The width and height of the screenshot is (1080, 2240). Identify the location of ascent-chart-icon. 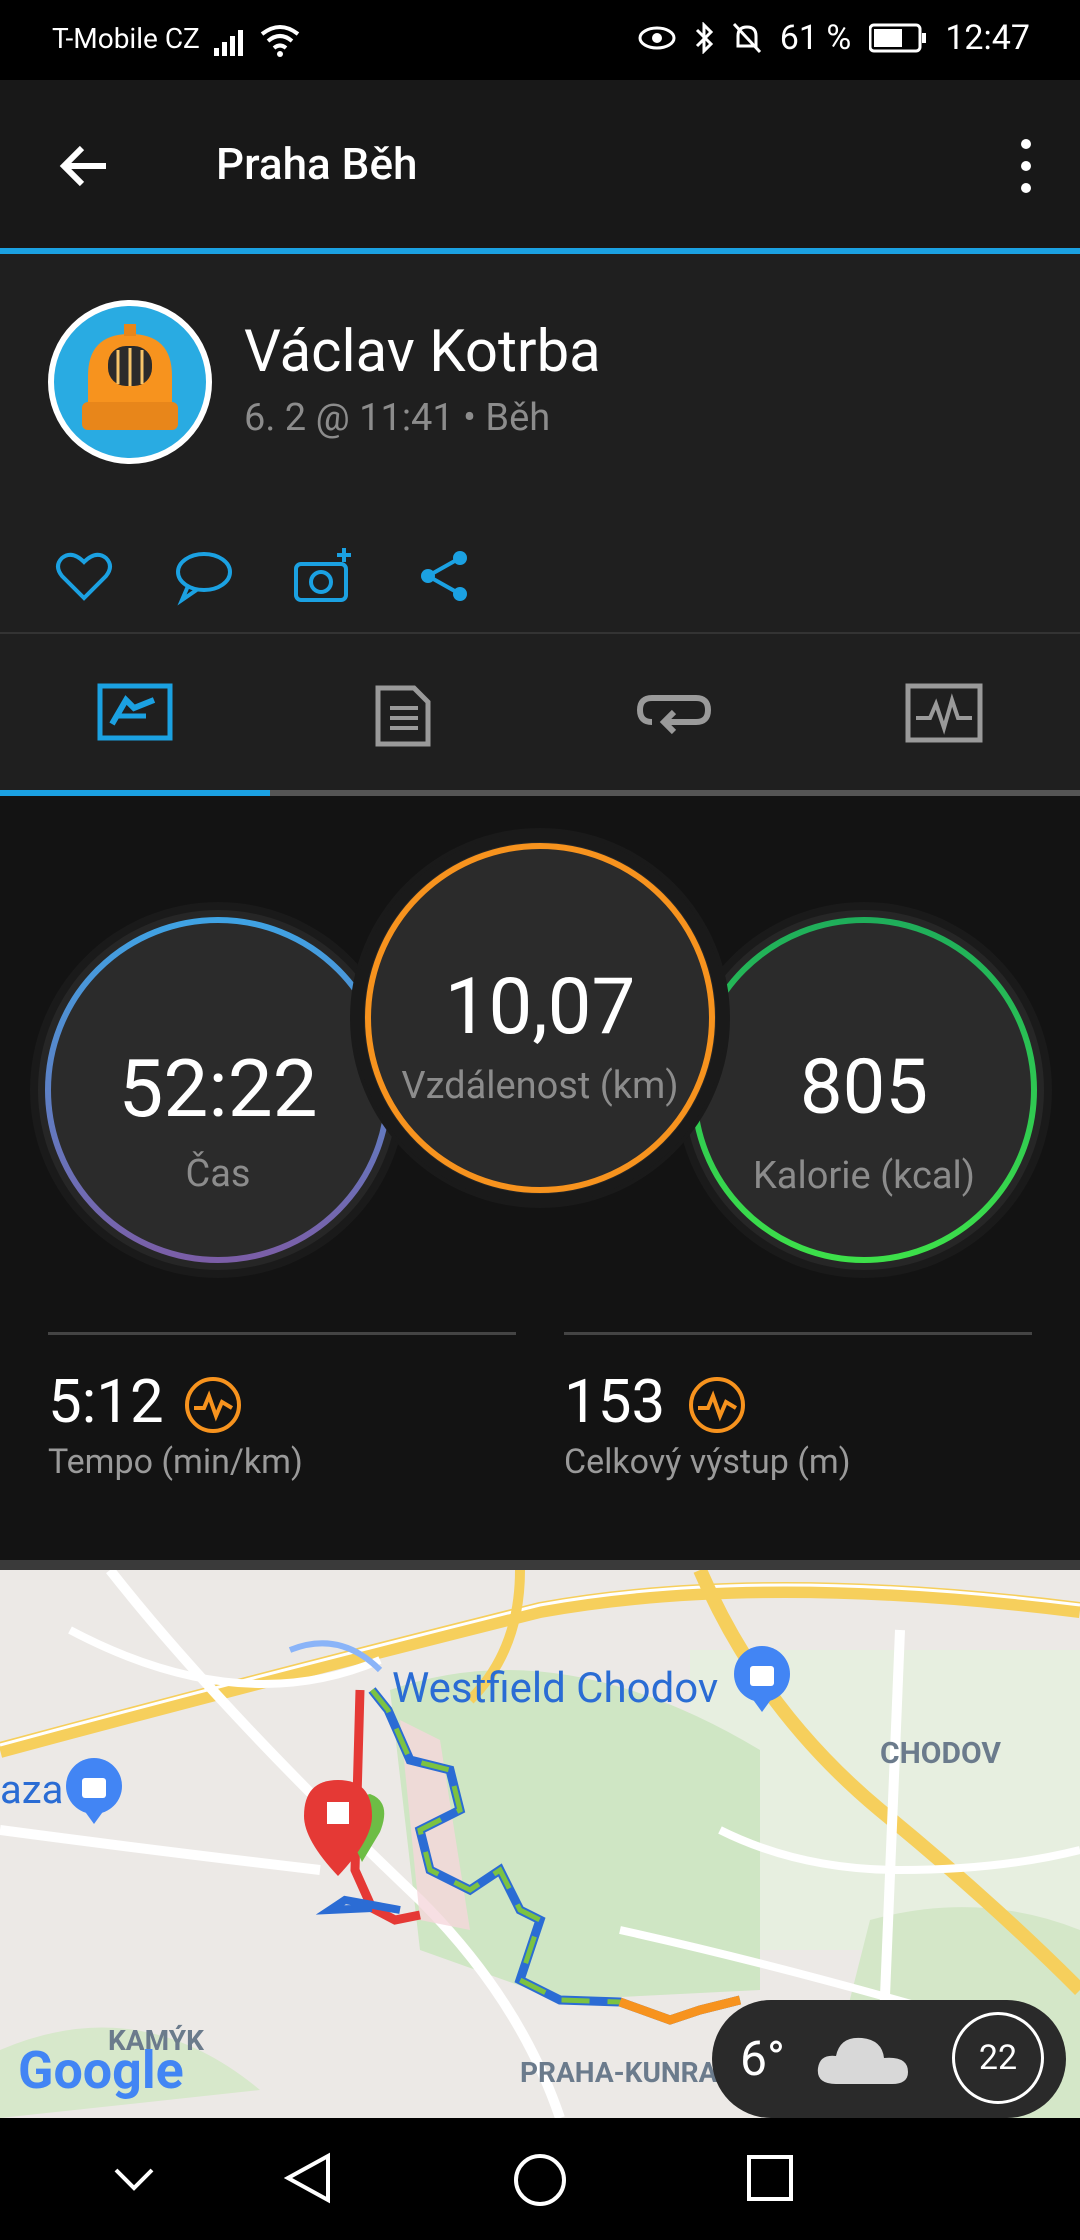
(717, 1405).